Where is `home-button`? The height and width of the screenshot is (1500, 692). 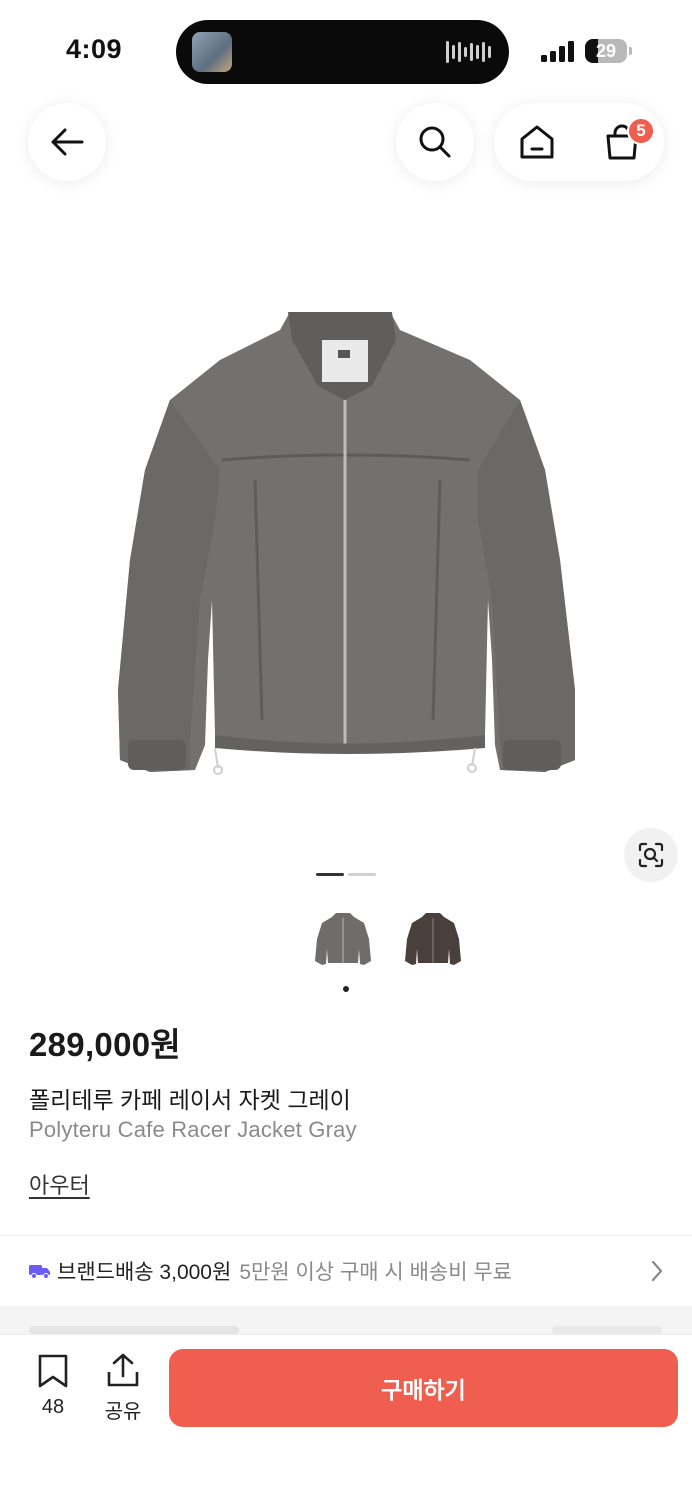
home-button is located at coordinates (536, 142).